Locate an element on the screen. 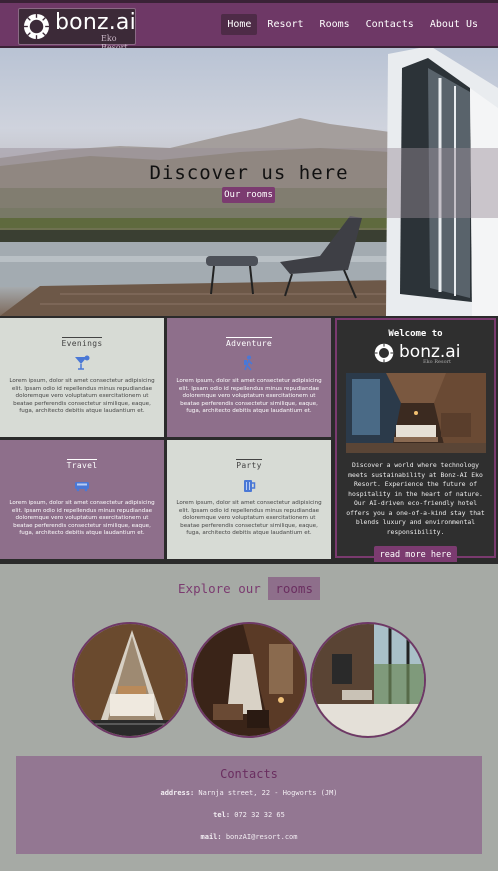 Image resolution: width=498 pixels, height=871 pixels. contact-tel: tel: 072 32 32 65 is located at coordinates (249, 815).